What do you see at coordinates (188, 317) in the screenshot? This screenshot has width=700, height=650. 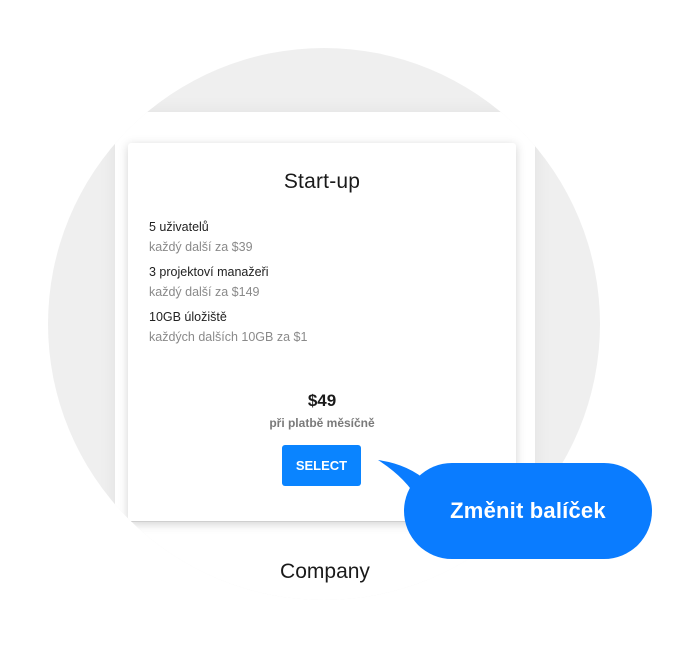 I see `feature-main-text: 10GB úložiště` at bounding box center [188, 317].